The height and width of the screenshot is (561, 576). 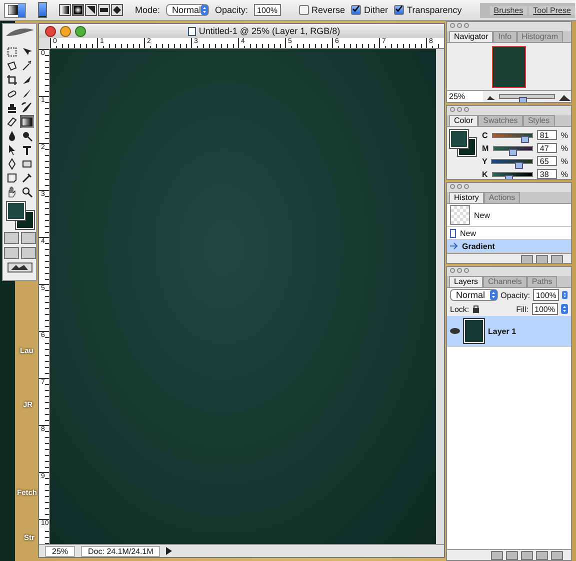 I want to click on lock-label: Lock:, so click(x=460, y=309).